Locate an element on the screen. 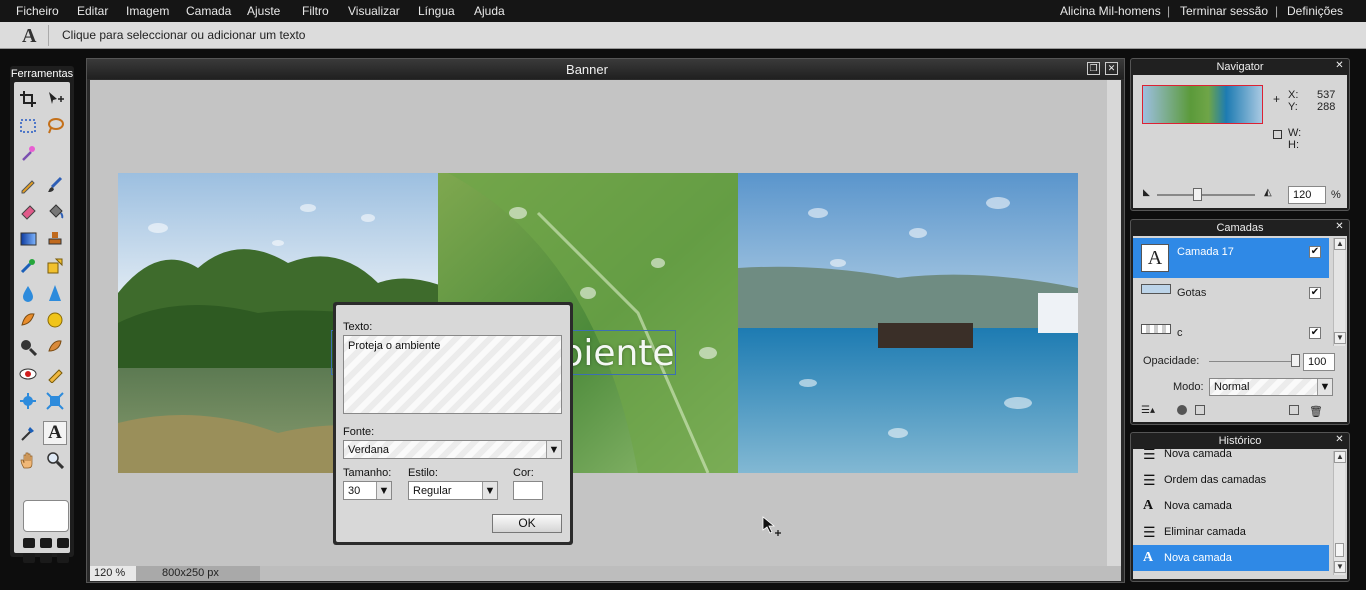 The image size is (1366, 590). opacity-slider-track is located at coordinates (1253, 361).